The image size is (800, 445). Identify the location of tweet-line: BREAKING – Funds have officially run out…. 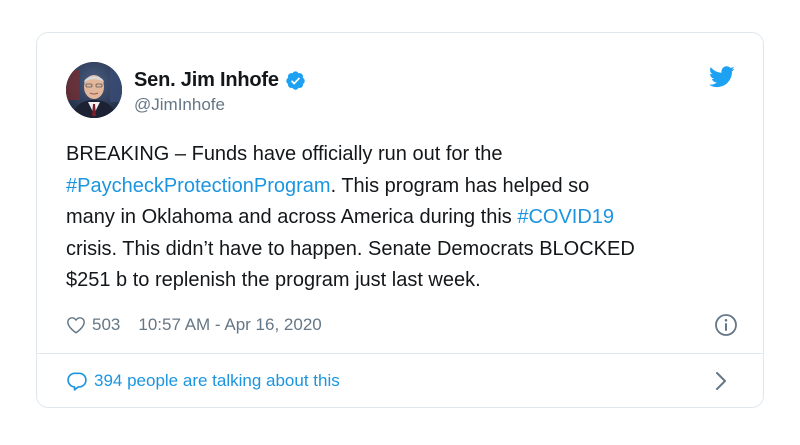
(406, 155).